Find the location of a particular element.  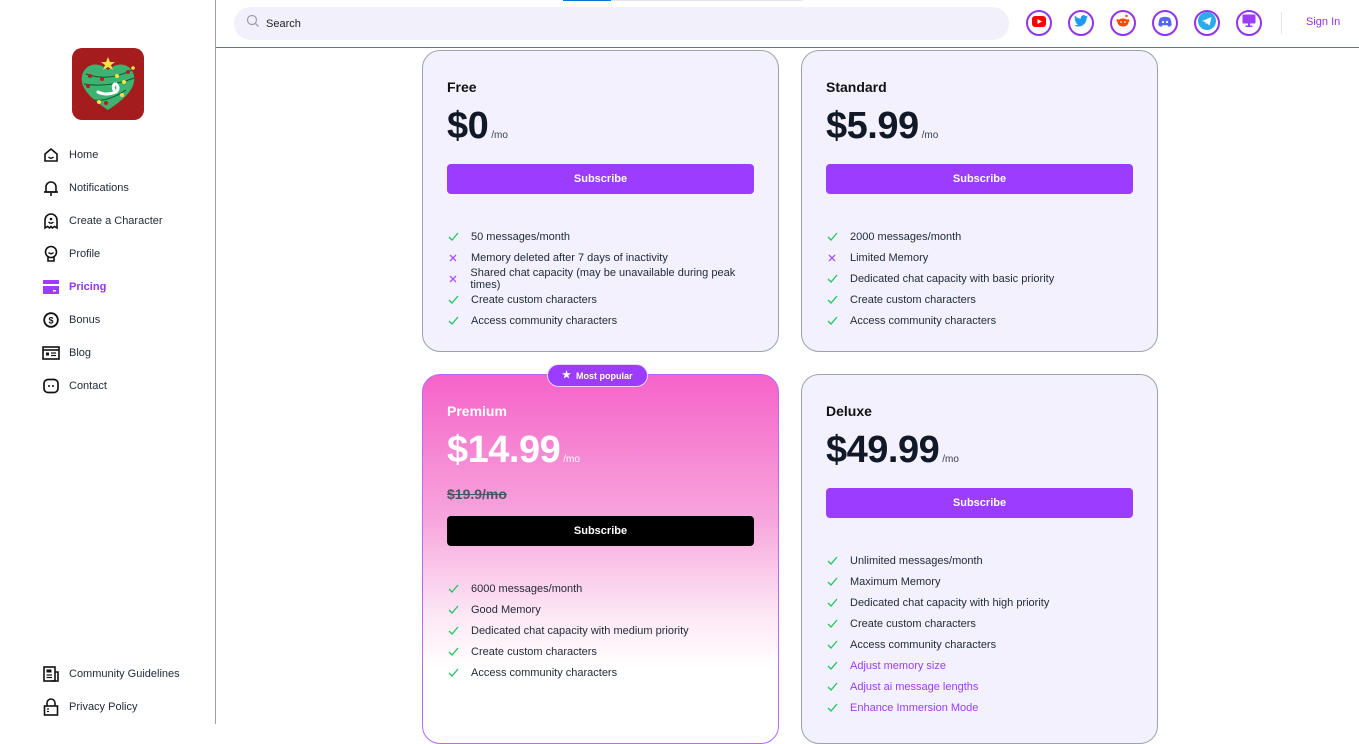

feature-text: 6000 messages/month is located at coordinates (527, 588).